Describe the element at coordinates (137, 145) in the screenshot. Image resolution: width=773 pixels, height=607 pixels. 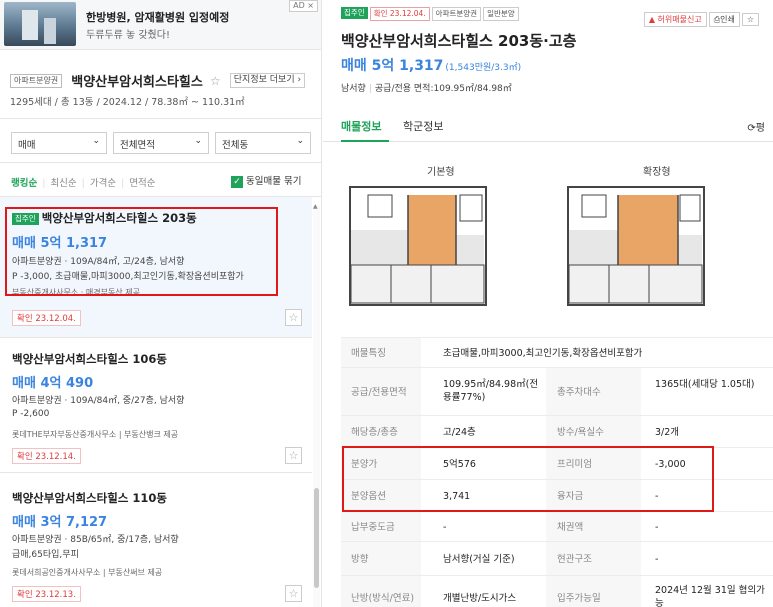
I see `area-value: 전체면적` at that location.